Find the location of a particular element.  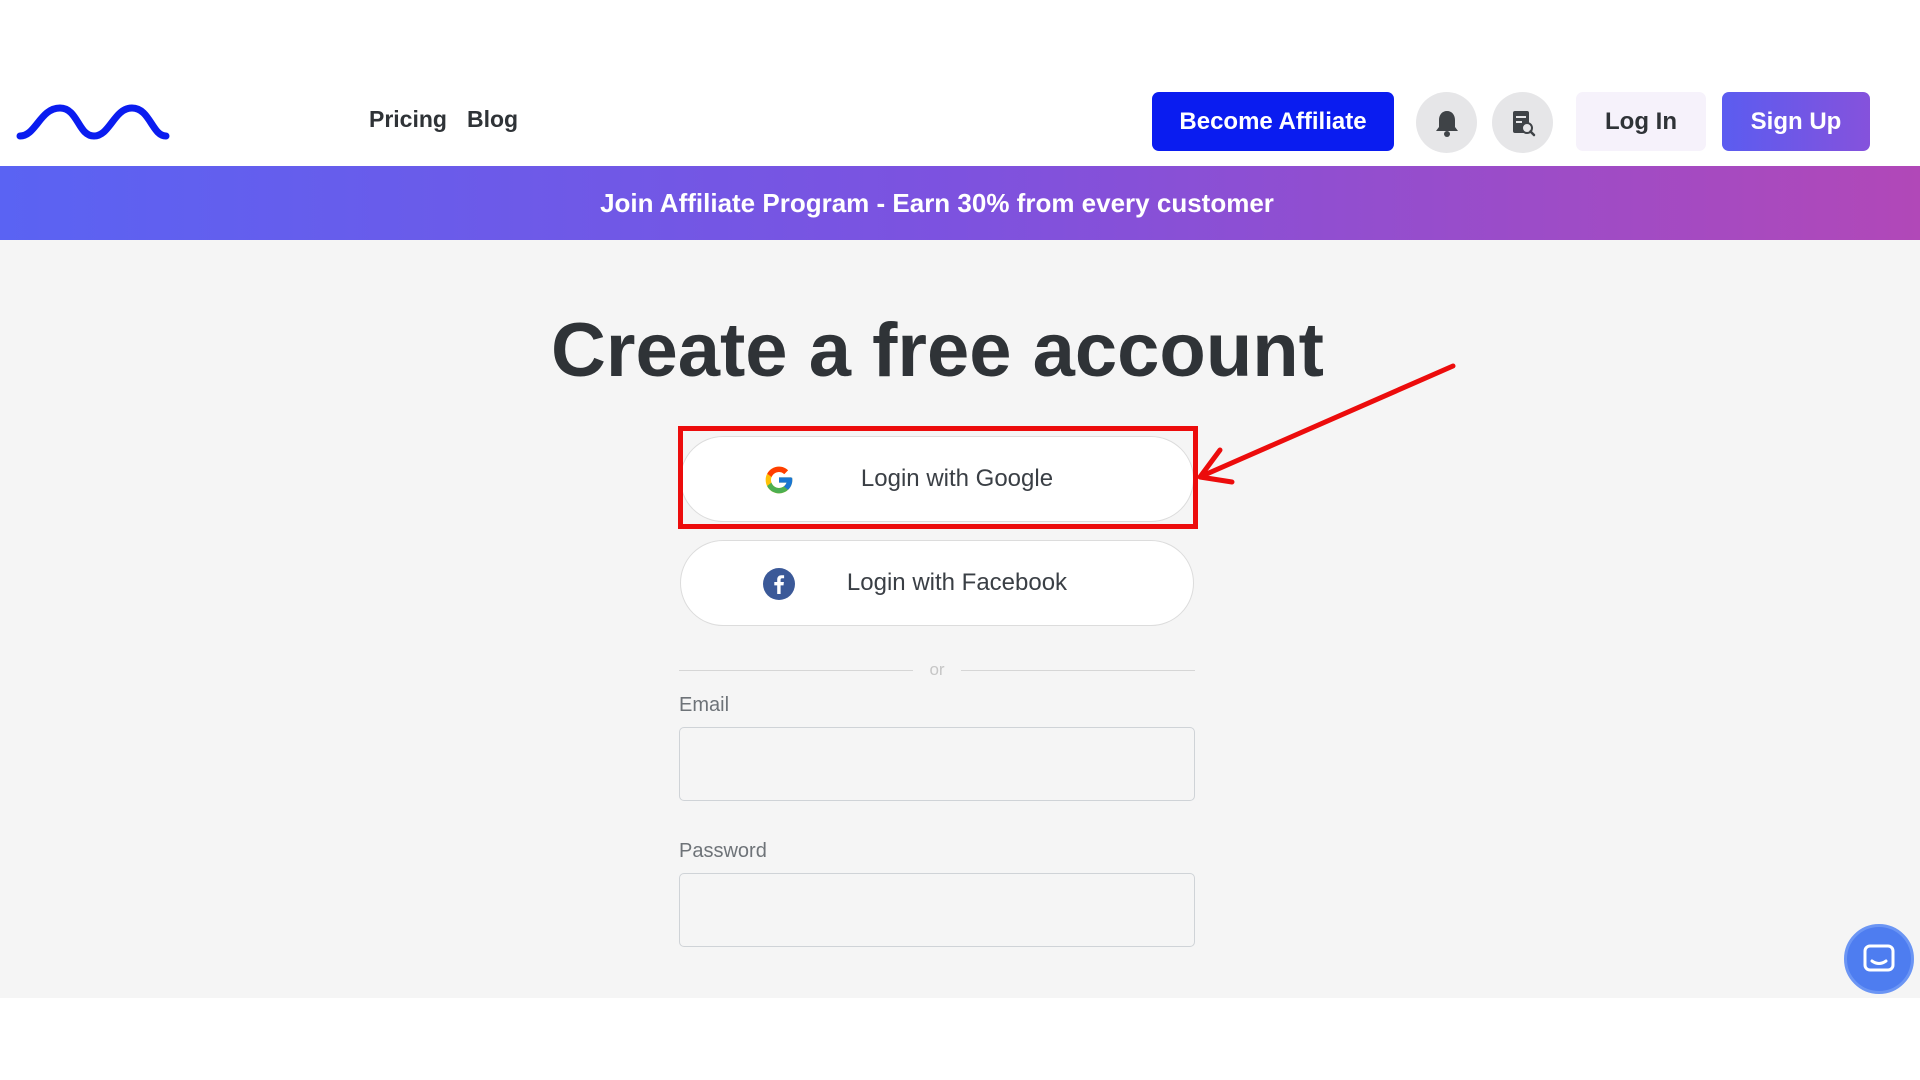

chat-widget-button is located at coordinates (1879, 959).